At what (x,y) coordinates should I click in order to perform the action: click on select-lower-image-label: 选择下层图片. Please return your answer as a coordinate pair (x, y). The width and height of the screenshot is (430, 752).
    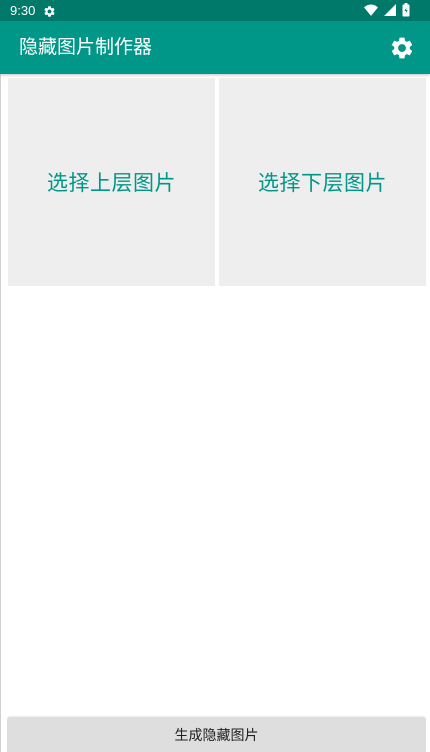
    Looking at the image, I should click on (322, 183).